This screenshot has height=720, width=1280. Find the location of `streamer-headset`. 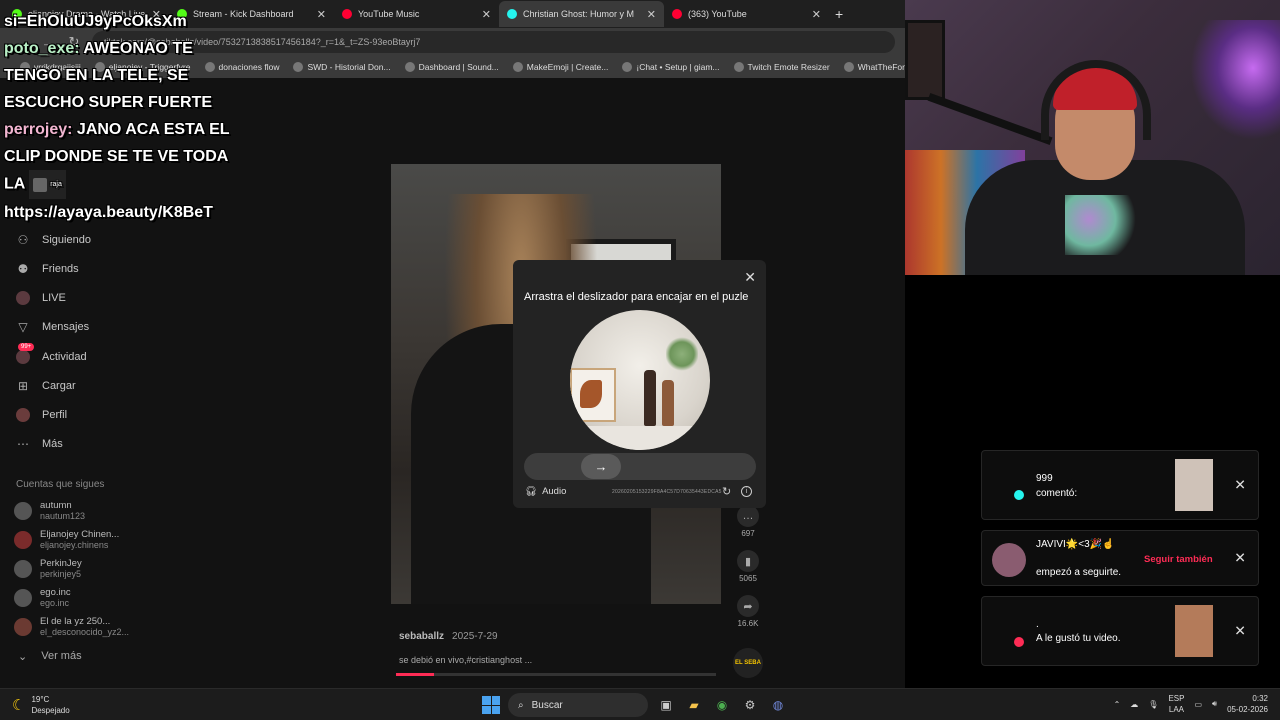

streamer-headset is located at coordinates (1096, 100).